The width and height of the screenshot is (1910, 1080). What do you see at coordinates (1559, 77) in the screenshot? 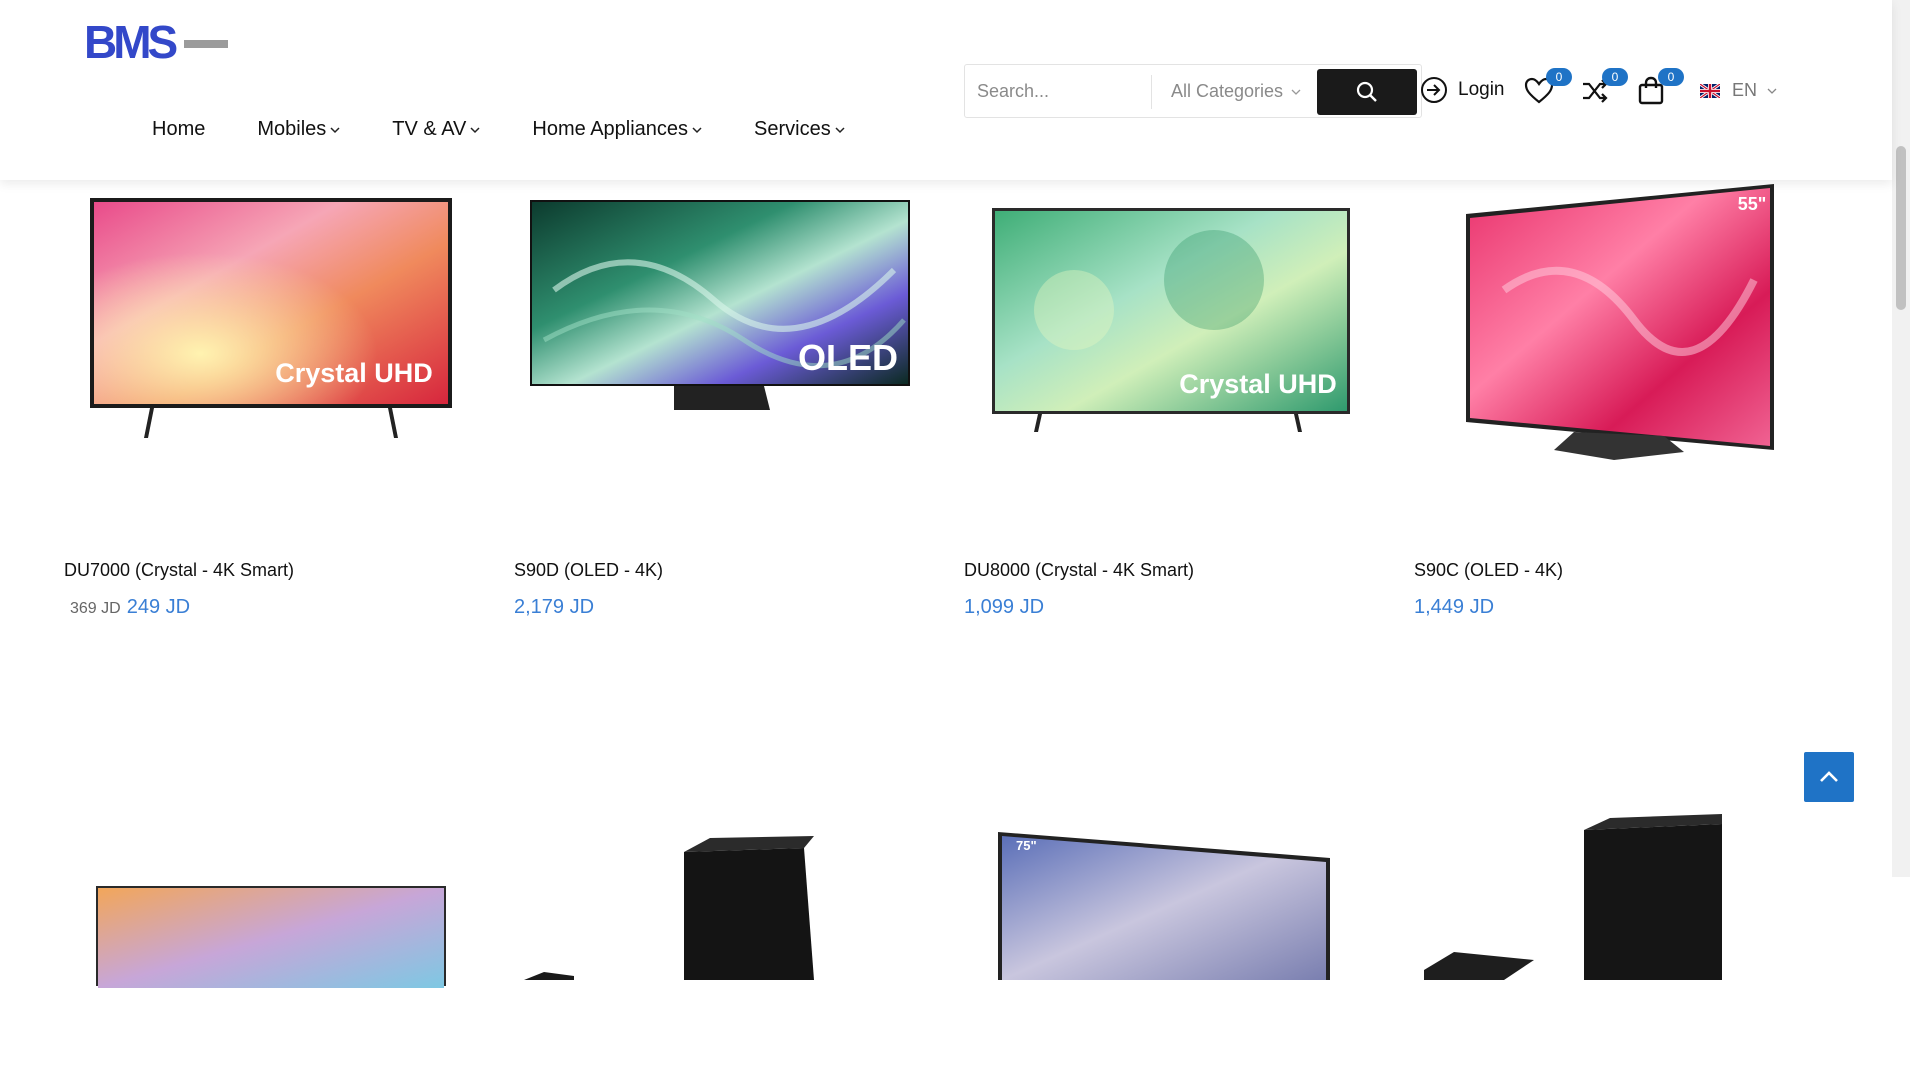
I see `wishlist-count-badge: 0` at bounding box center [1559, 77].